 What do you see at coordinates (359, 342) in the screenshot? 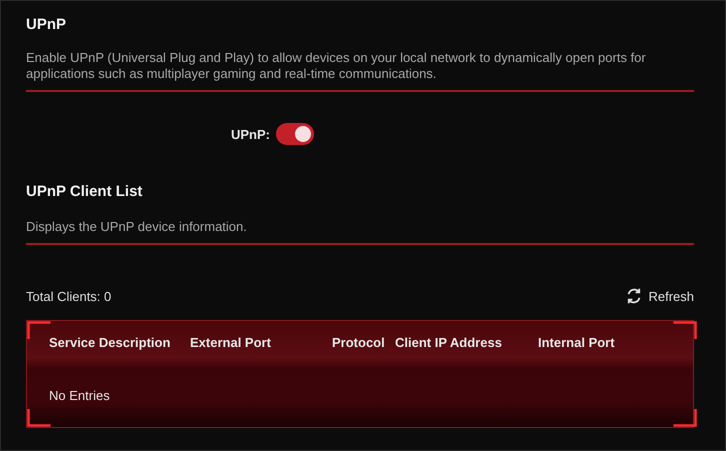
I see `column-header: Protocol` at bounding box center [359, 342].